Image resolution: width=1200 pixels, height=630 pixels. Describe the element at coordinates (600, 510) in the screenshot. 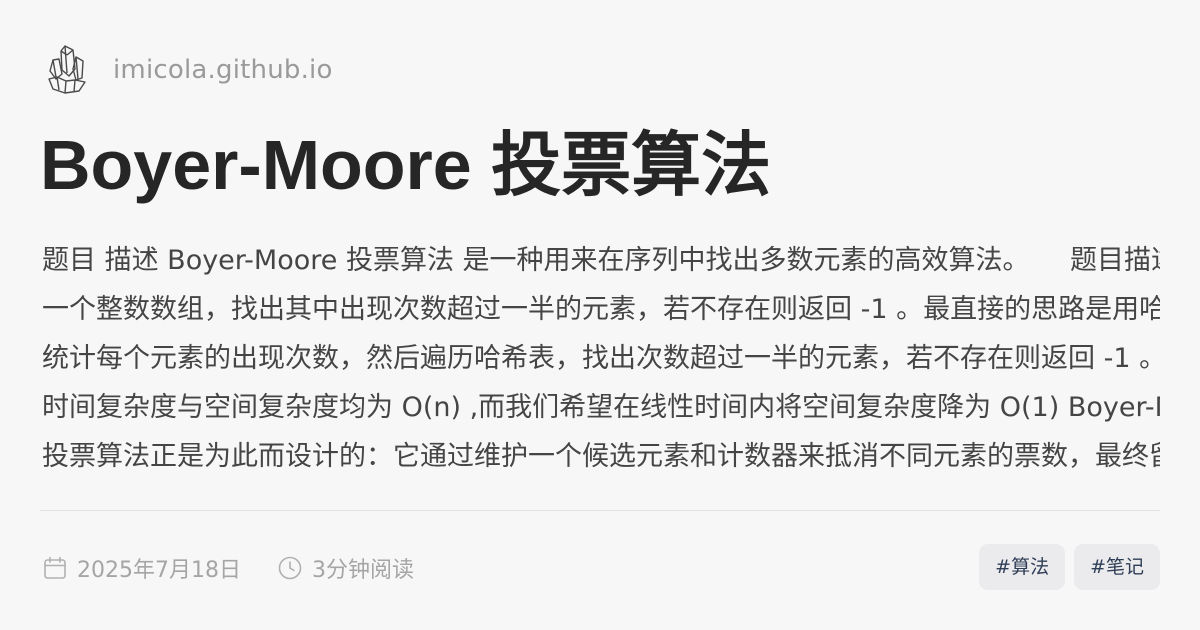

I see `divider` at that location.